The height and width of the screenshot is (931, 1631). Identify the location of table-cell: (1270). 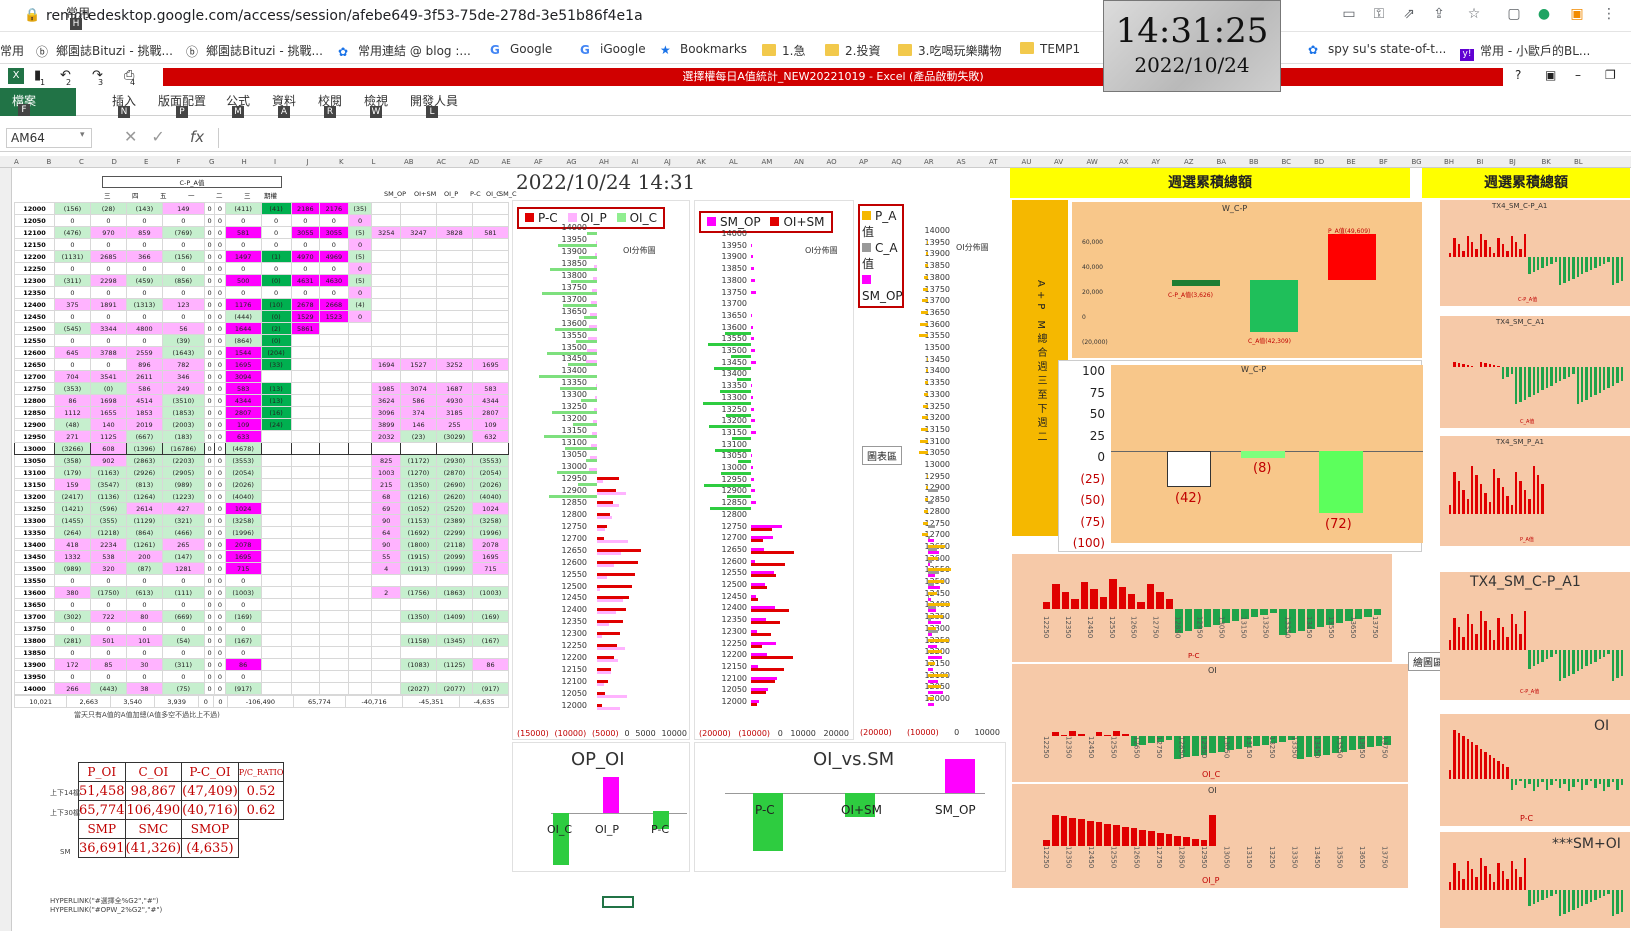
(418, 472).